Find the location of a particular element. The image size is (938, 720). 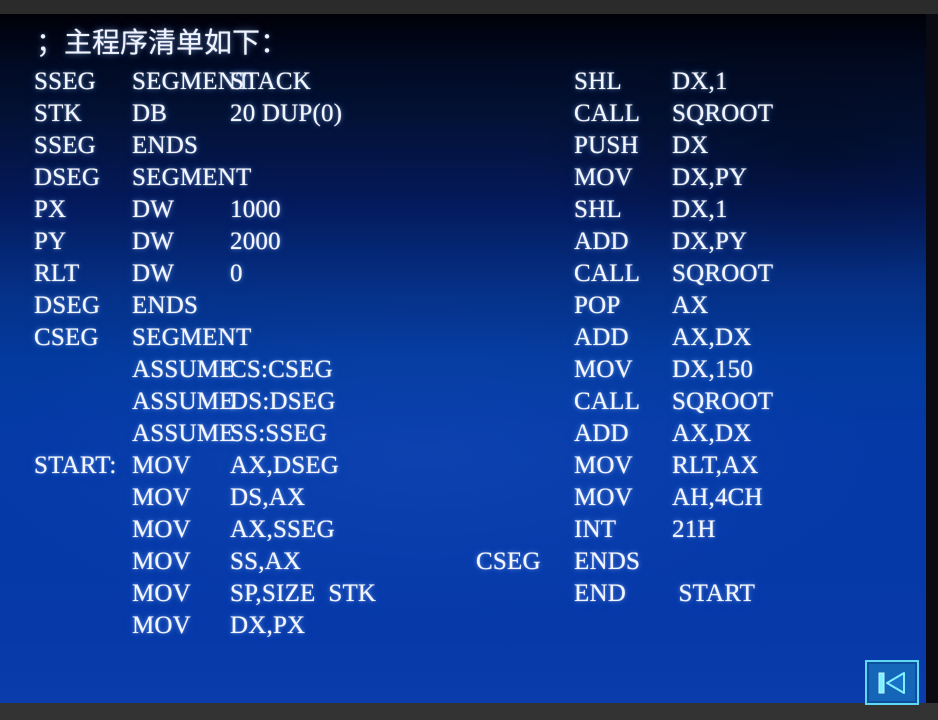

code-left-line: MOV DX,PX is located at coordinates (205, 626).